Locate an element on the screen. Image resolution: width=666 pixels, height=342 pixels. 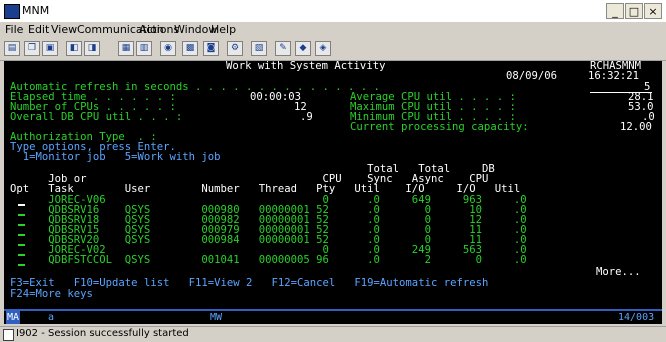
screen-date: 08/09/06 is located at coordinates (532, 76).